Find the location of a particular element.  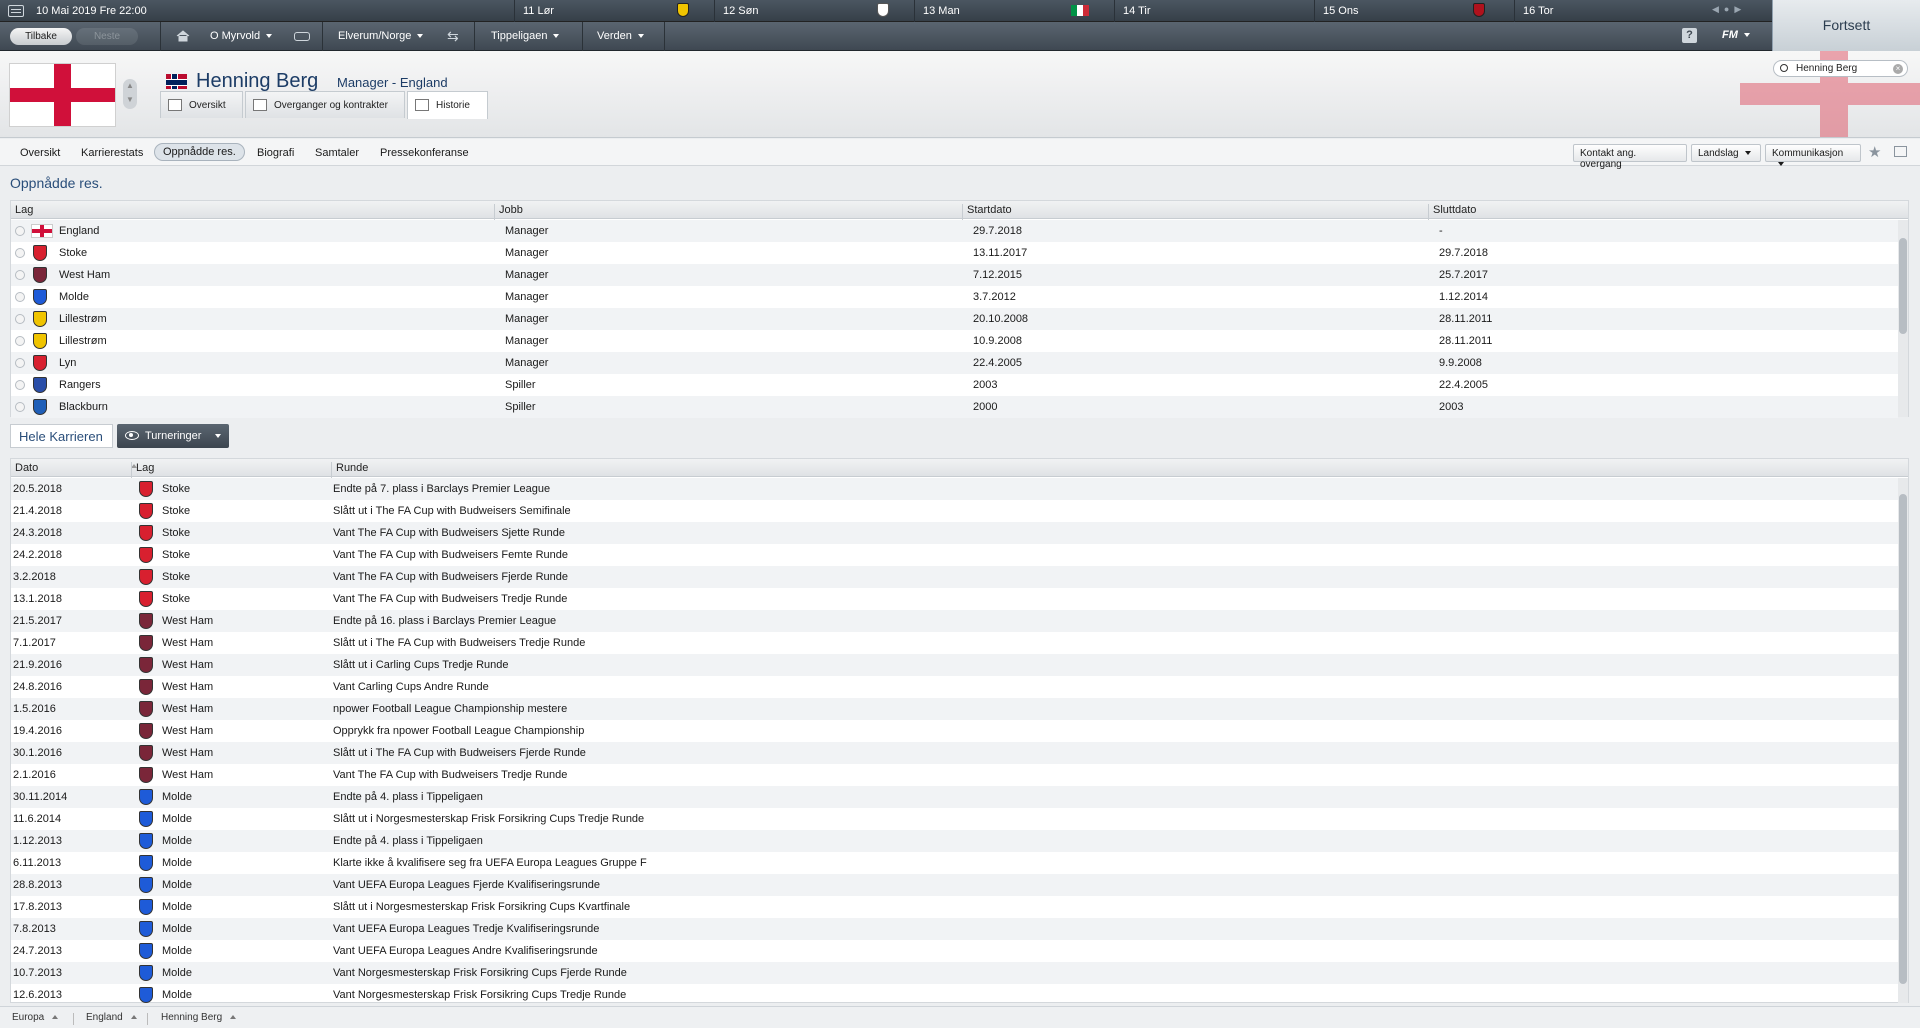

nation-menu: Elverum/Norge is located at coordinates (381, 36).